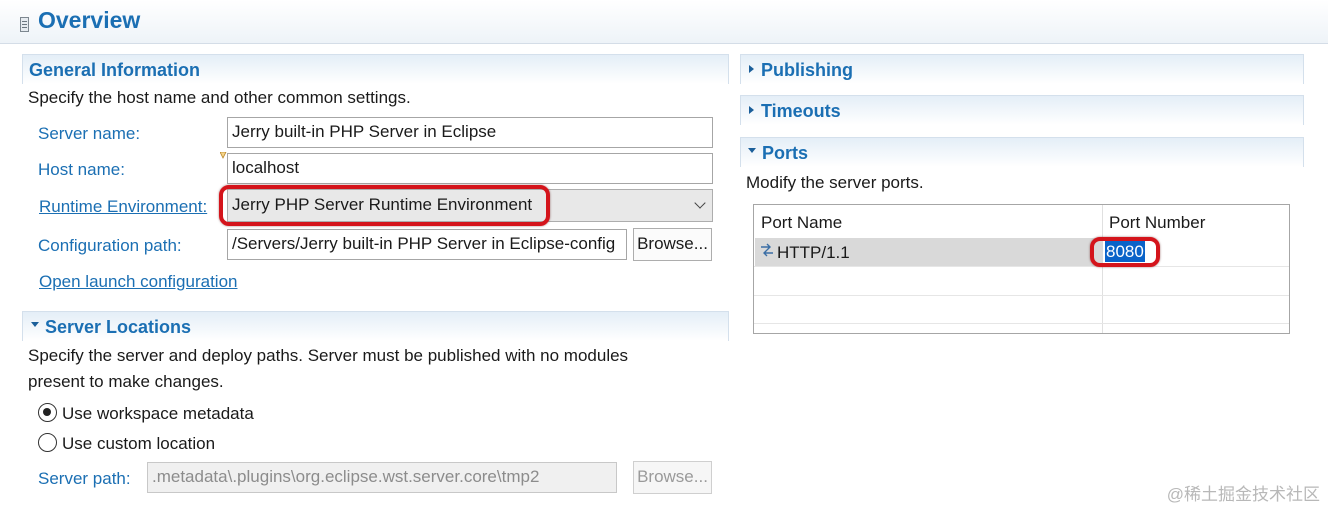 This screenshot has height=507, width=1328. Describe the element at coordinates (801, 111) in the screenshot. I see `section-title: Timeouts` at that location.